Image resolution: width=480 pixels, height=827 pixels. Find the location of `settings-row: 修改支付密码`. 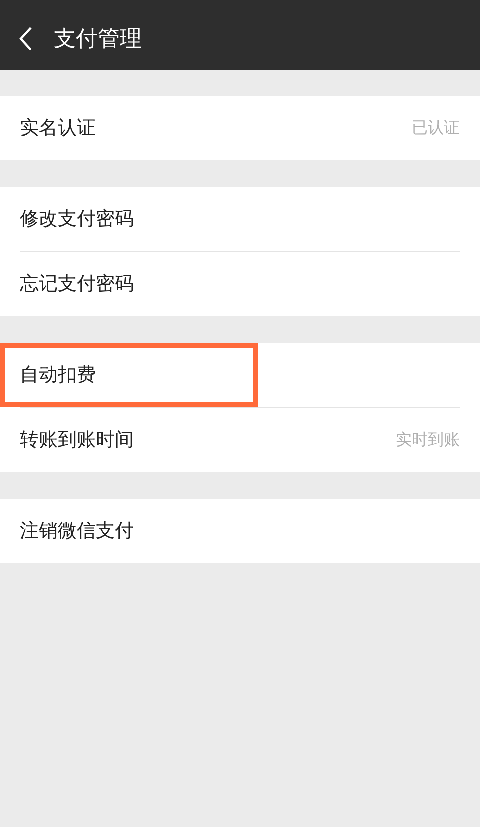

settings-row: 修改支付密码 is located at coordinates (240, 219).